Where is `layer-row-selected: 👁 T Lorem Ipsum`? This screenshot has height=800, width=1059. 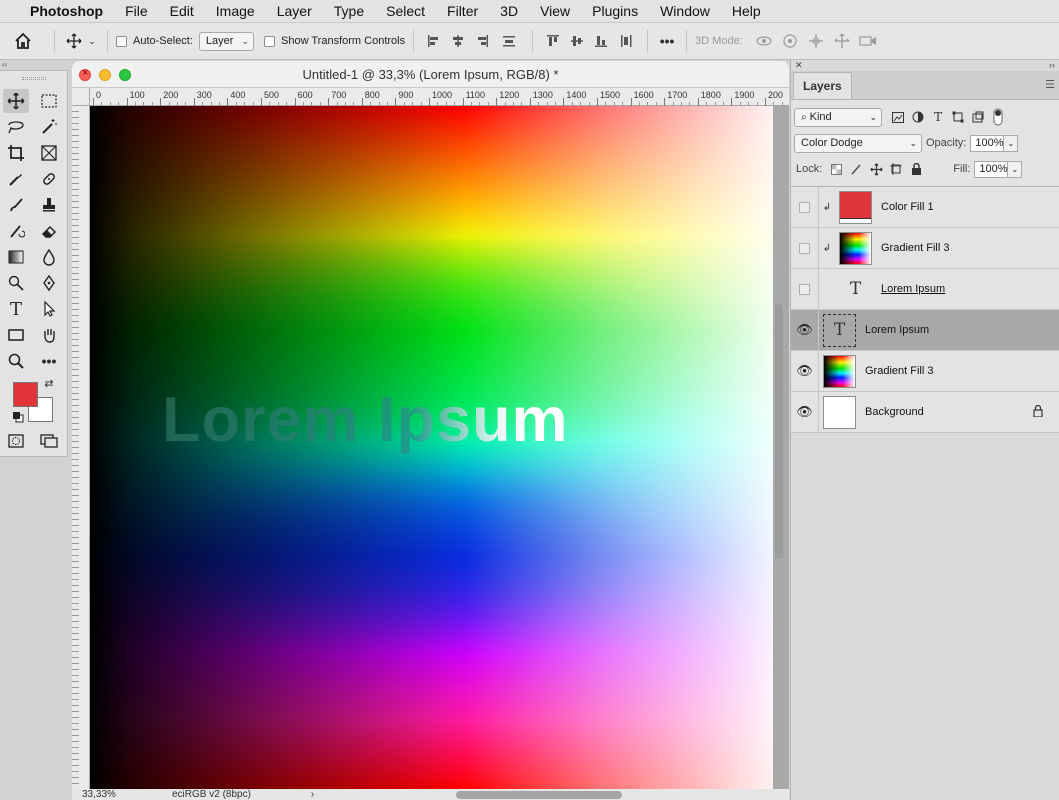 layer-row-selected: 👁 T Lorem Ipsum is located at coordinates (925, 330).